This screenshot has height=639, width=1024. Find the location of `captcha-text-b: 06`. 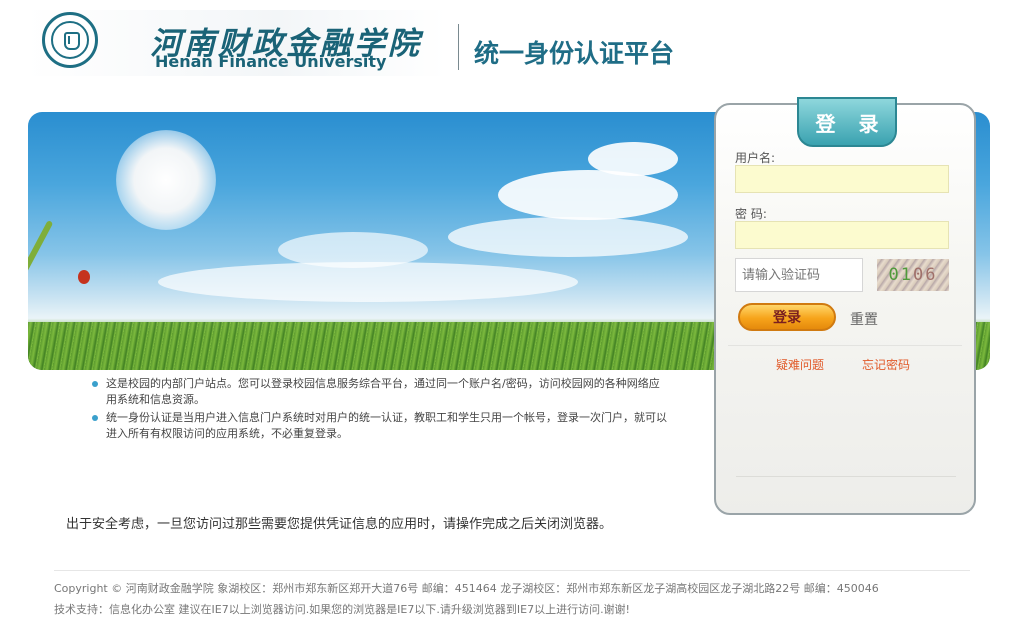

captcha-text-b: 06 is located at coordinates (925, 275).